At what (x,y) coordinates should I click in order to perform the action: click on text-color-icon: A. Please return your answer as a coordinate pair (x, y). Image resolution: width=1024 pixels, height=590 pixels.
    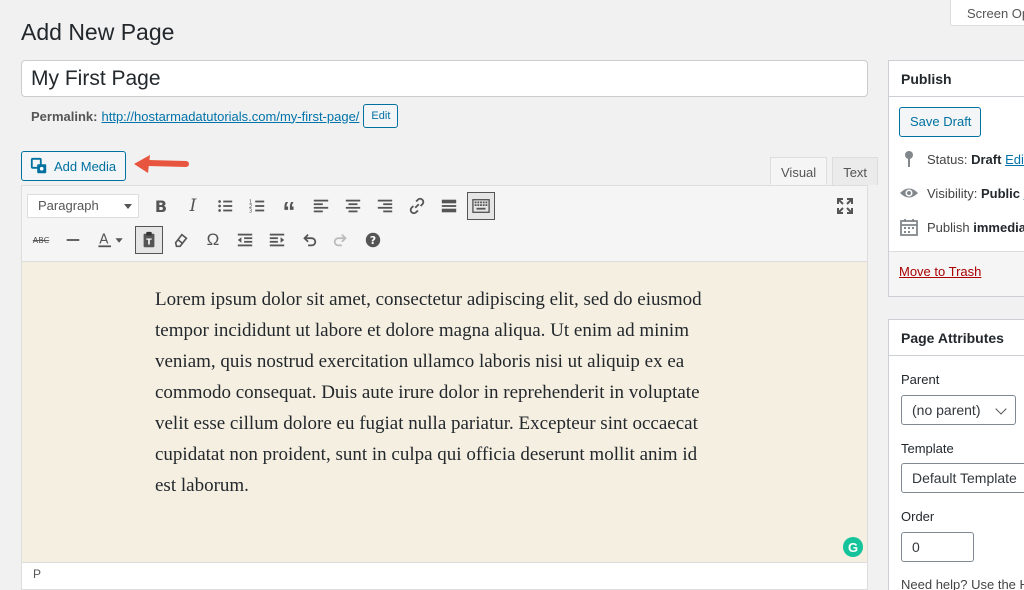
    Looking at the image, I should click on (110, 240).